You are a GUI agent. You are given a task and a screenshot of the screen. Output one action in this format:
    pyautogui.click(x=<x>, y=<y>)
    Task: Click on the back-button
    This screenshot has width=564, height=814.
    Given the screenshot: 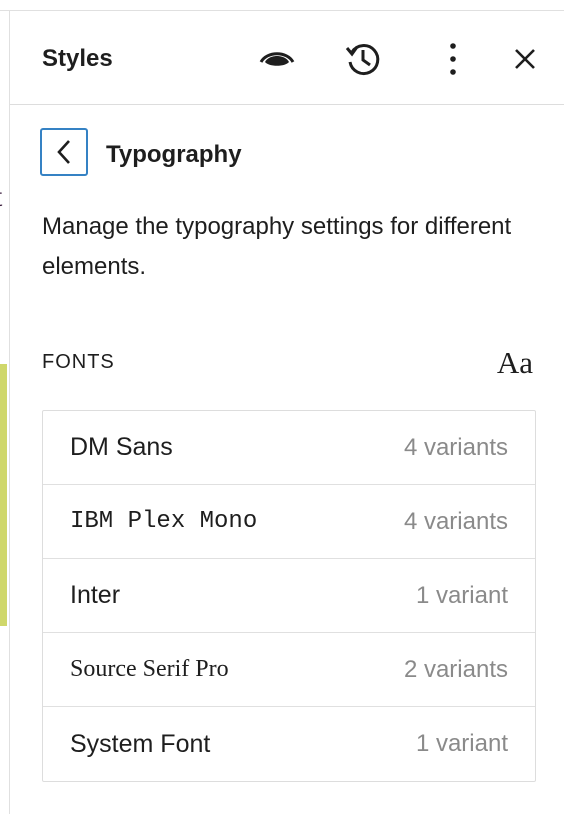 What is the action you would take?
    pyautogui.click(x=64, y=152)
    